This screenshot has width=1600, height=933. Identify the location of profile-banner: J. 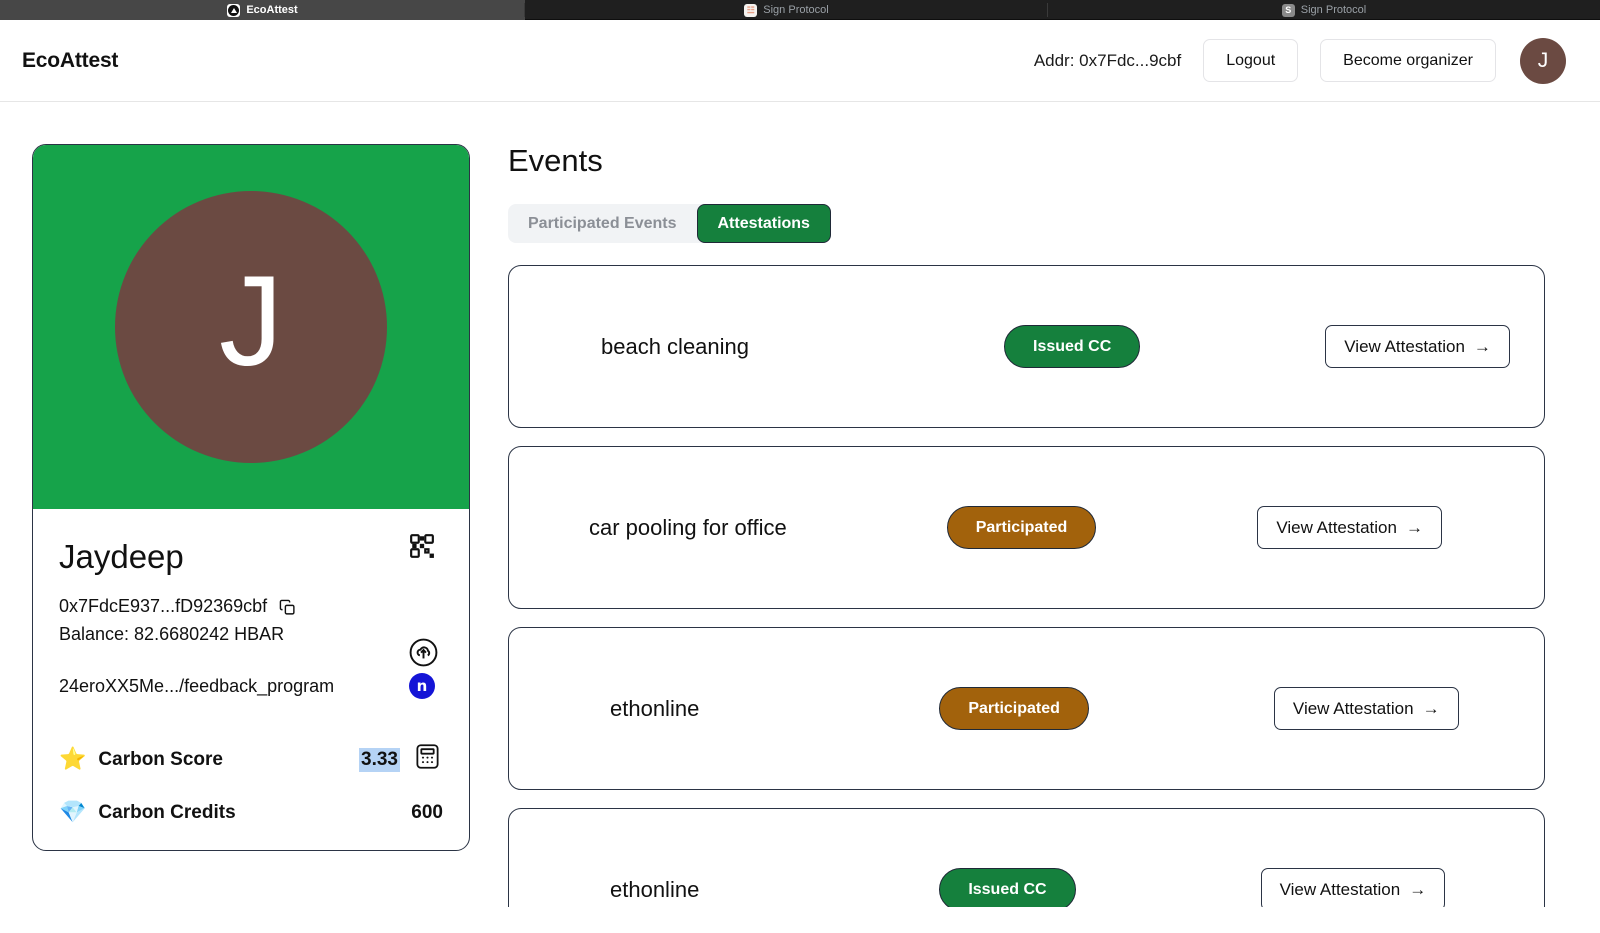
(251, 327).